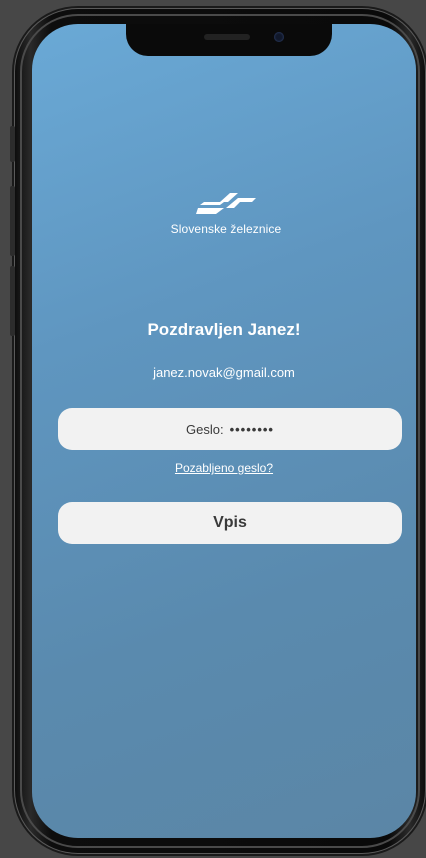 The width and height of the screenshot is (426, 858). What do you see at coordinates (224, 329) in the screenshot?
I see `greeting-title: Pozdravljen Janez!` at bounding box center [224, 329].